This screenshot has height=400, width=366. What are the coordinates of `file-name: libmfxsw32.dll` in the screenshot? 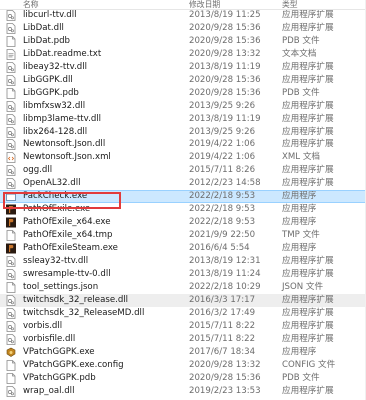 It's located at (54, 105).